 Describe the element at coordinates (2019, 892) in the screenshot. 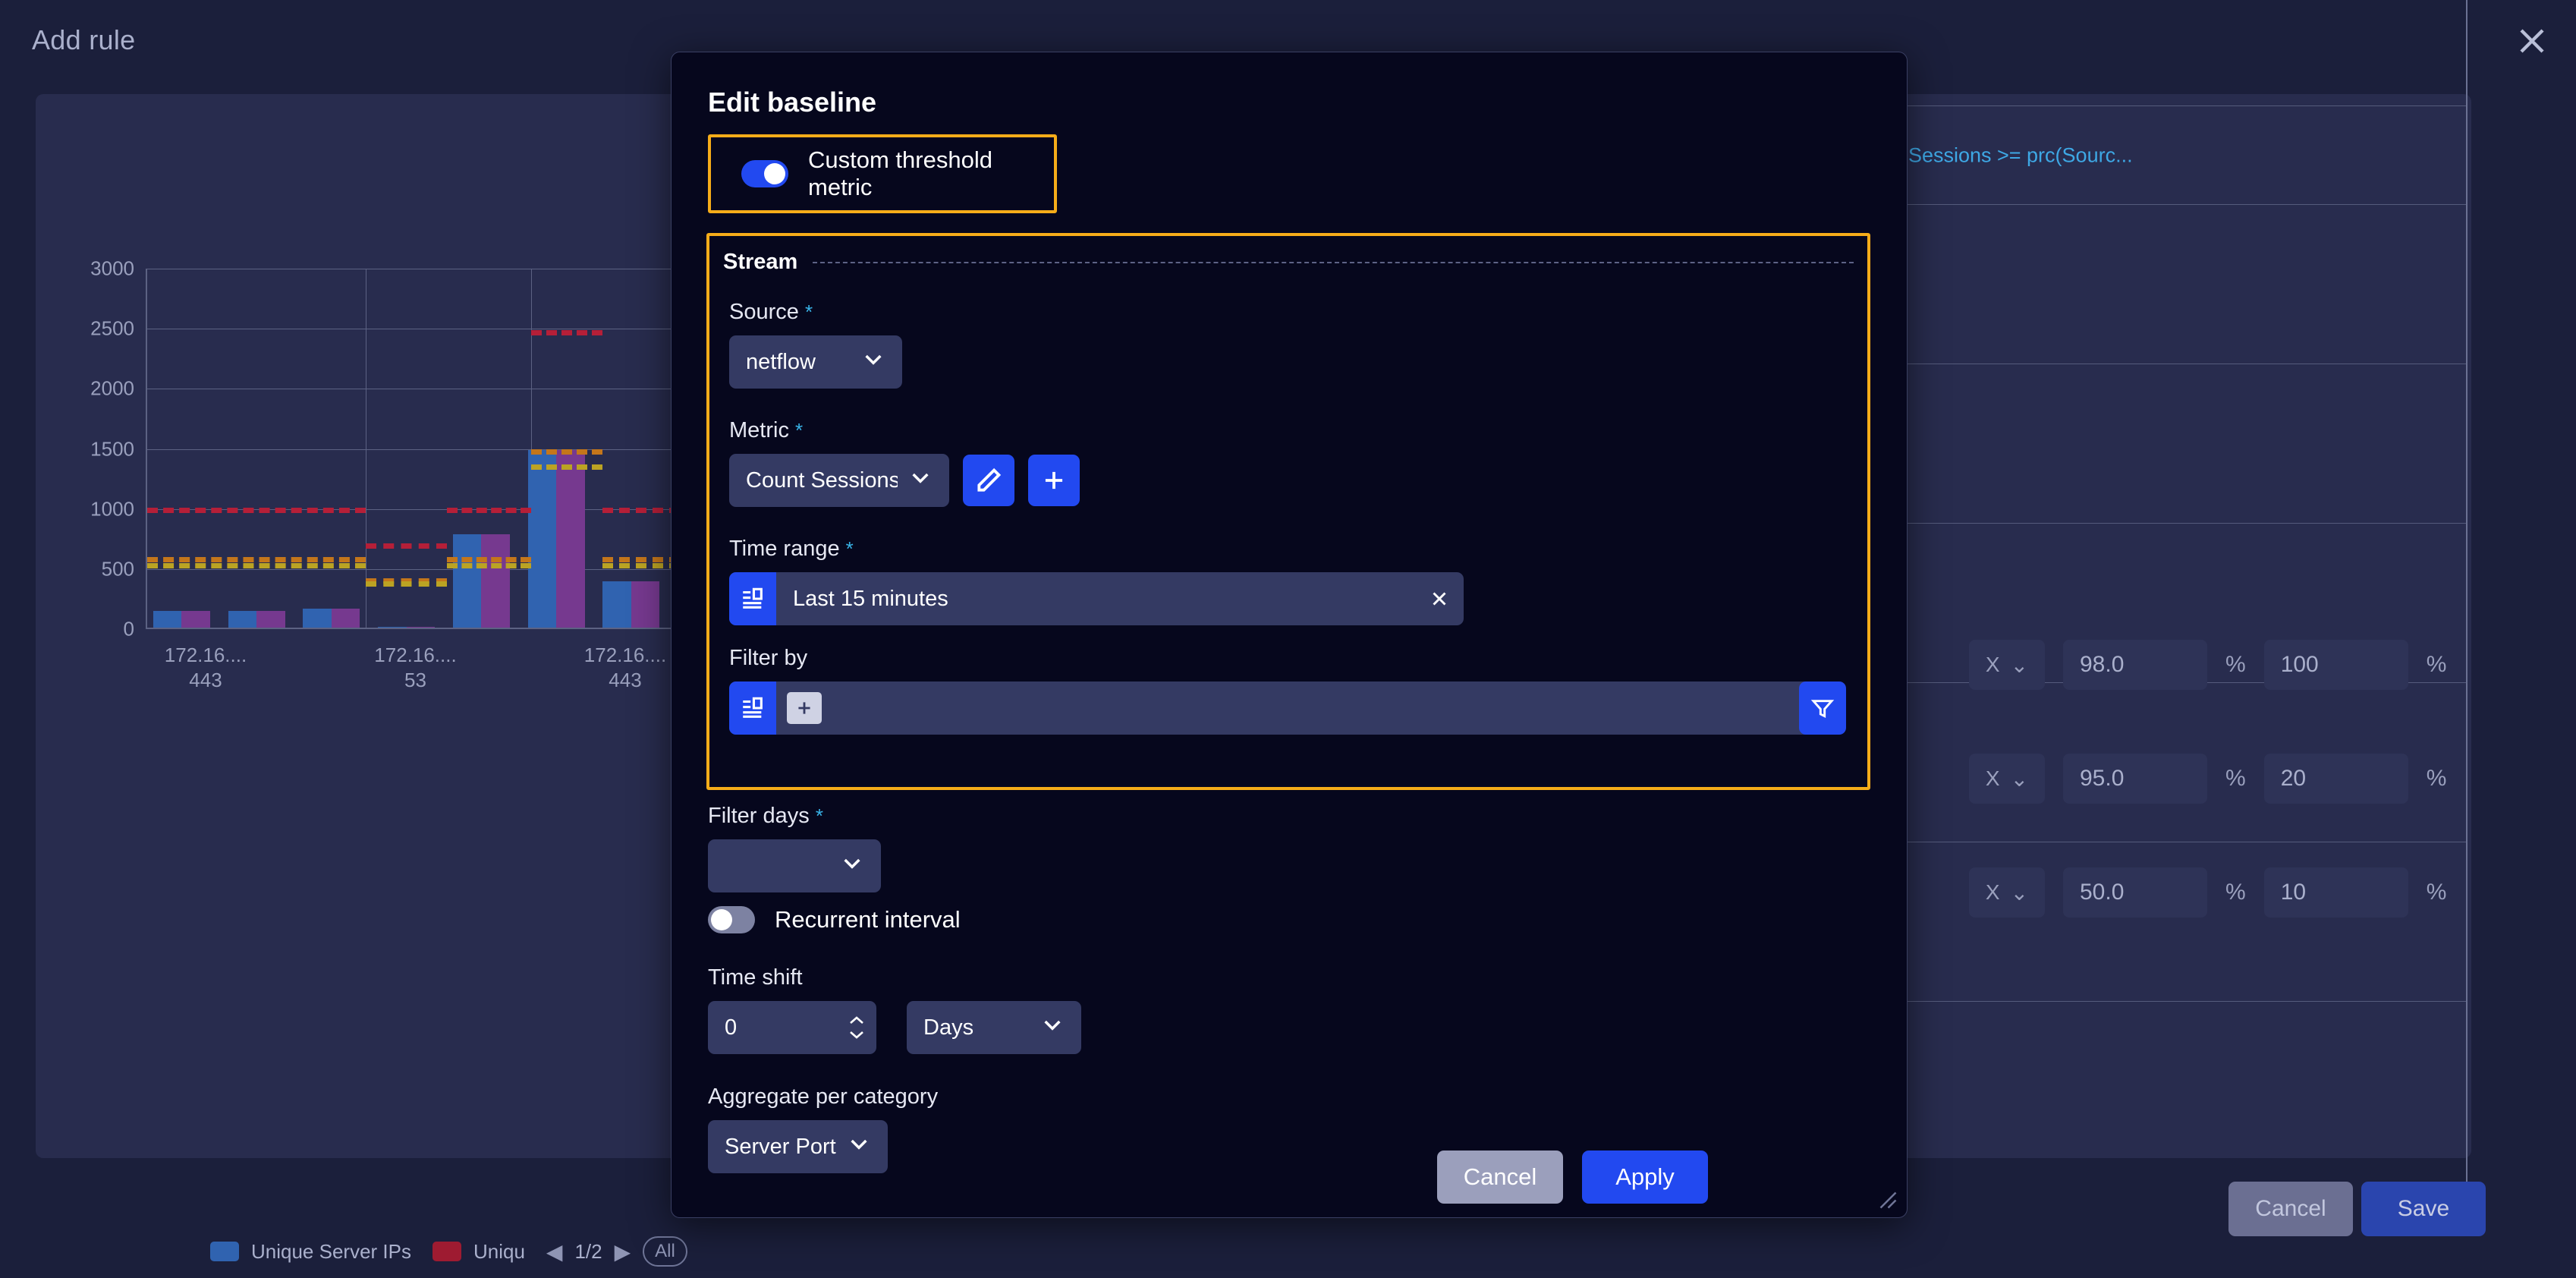

I see `chevron-down-icon: ⌄` at that location.